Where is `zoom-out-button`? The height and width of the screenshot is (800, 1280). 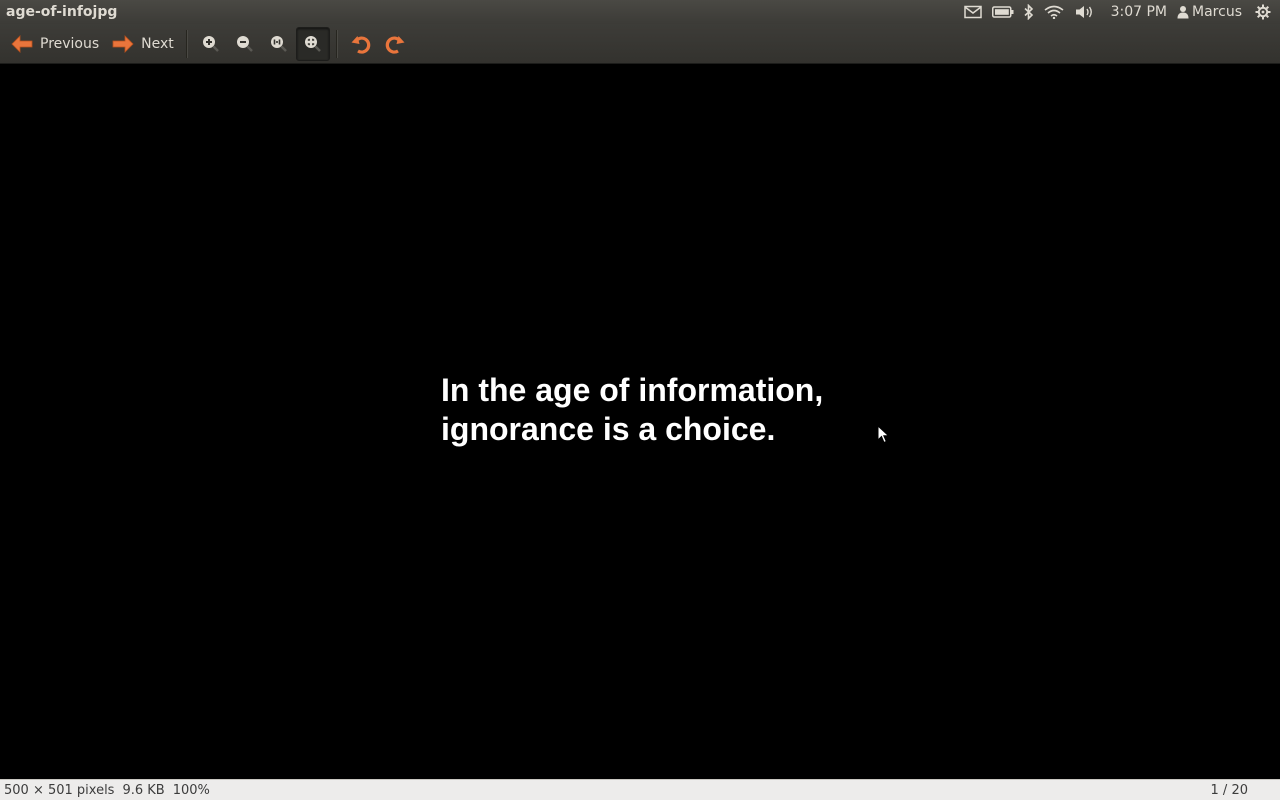
zoom-out-button is located at coordinates (245, 44).